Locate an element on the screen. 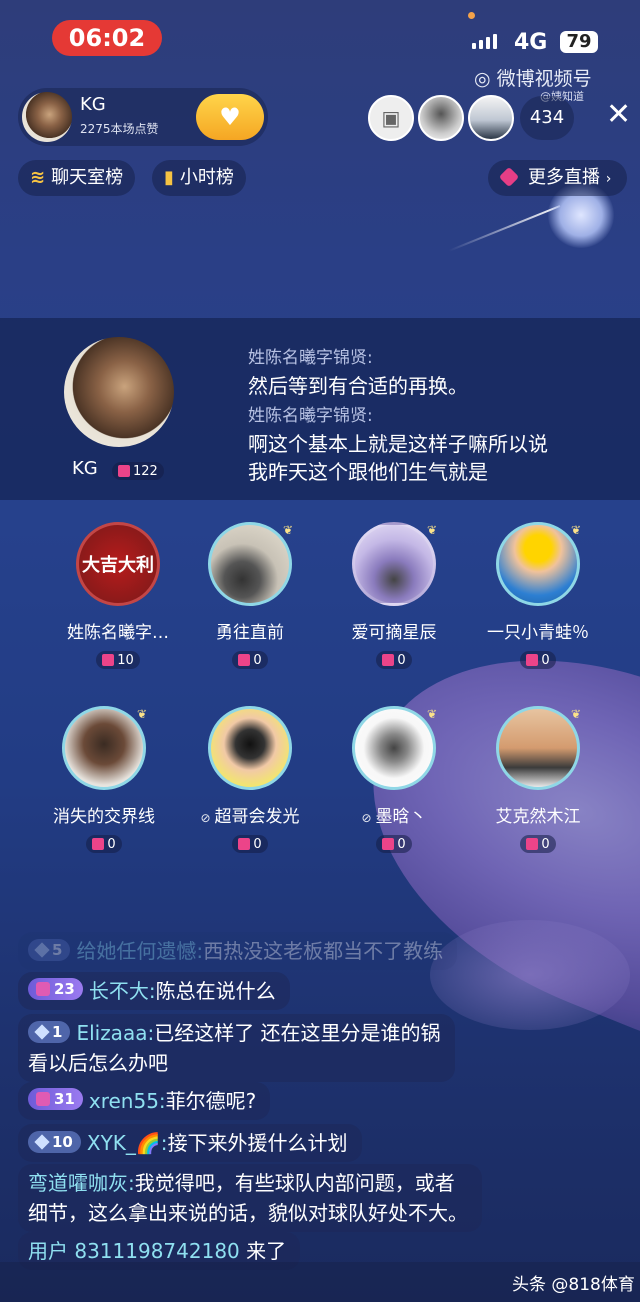 The height and width of the screenshot is (1302, 640). viewer-count: 434 is located at coordinates (547, 118).